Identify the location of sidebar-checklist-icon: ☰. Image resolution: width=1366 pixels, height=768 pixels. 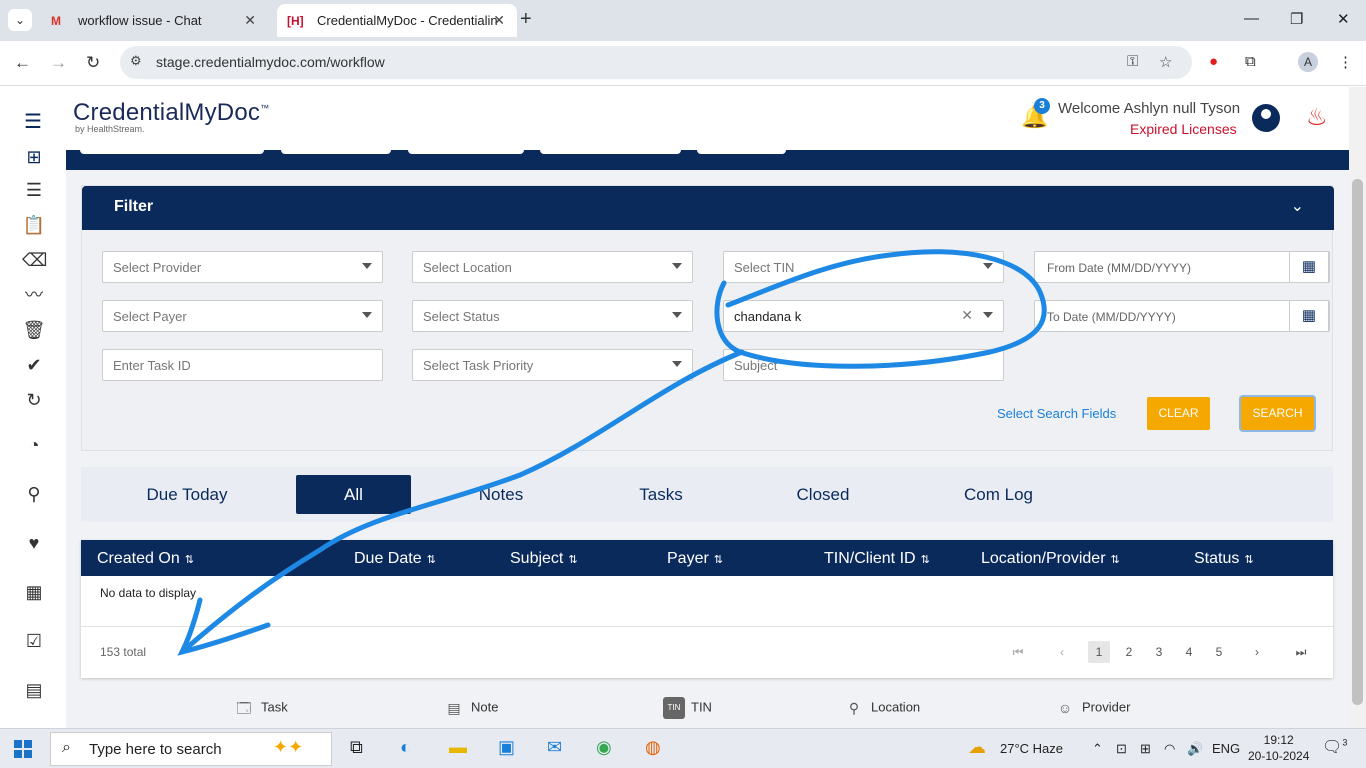
(34, 190).